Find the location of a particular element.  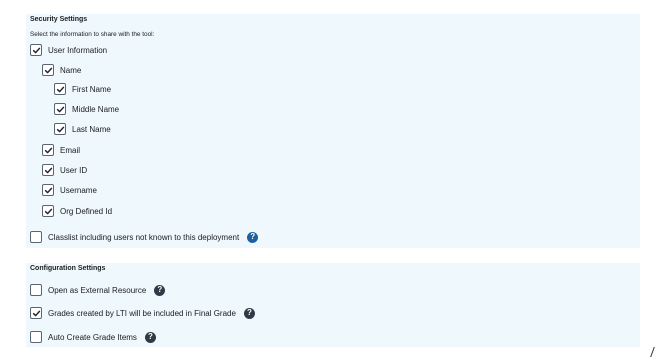

checkbox-row-email: Email is located at coordinates (61, 150).